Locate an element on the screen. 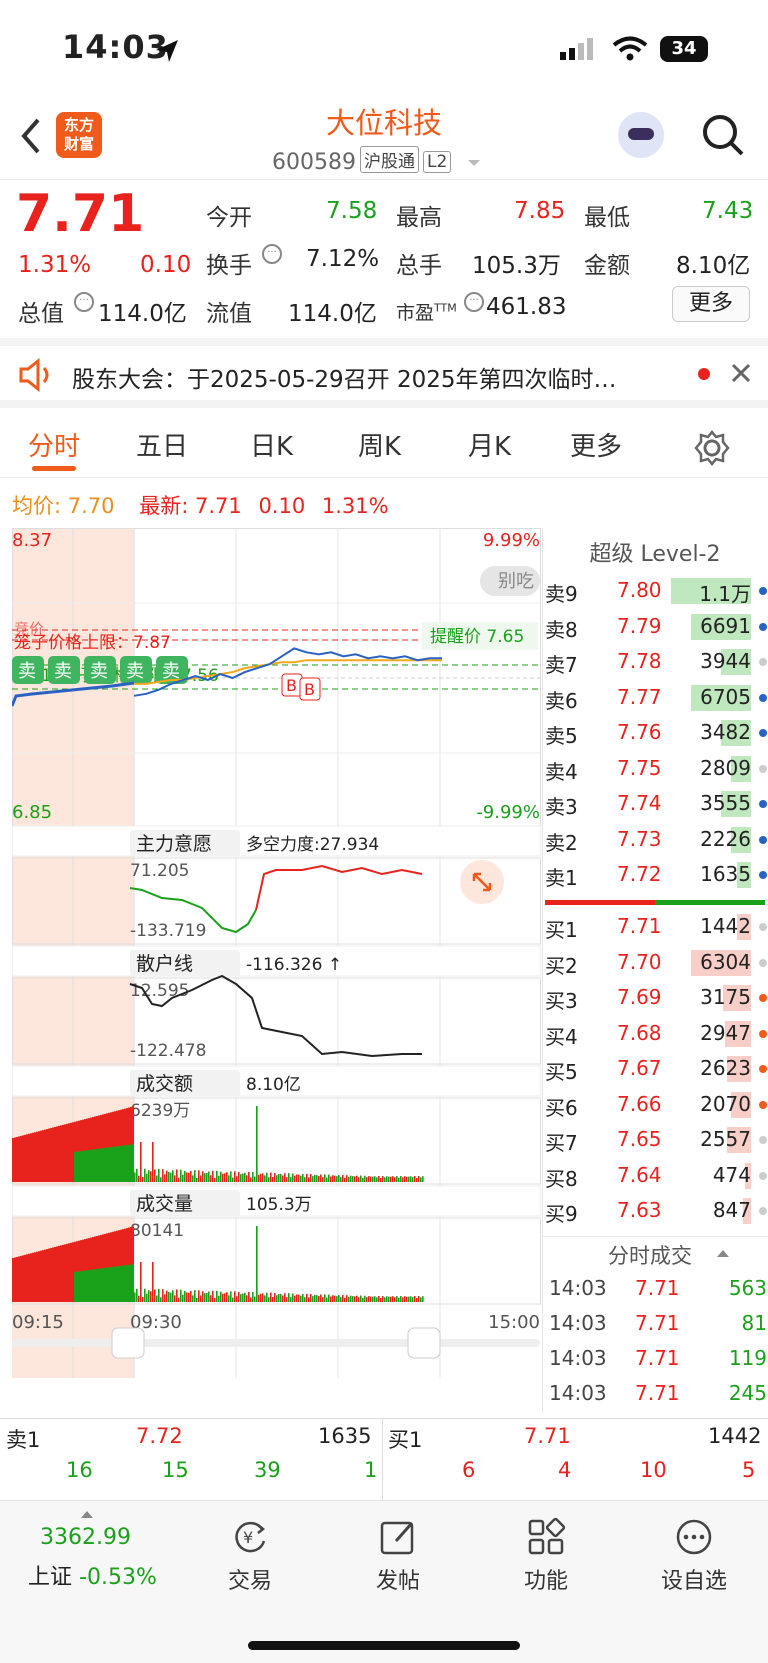 The height and width of the screenshot is (1663, 768). tab-weekly-k: 周K is located at coordinates (379, 444).